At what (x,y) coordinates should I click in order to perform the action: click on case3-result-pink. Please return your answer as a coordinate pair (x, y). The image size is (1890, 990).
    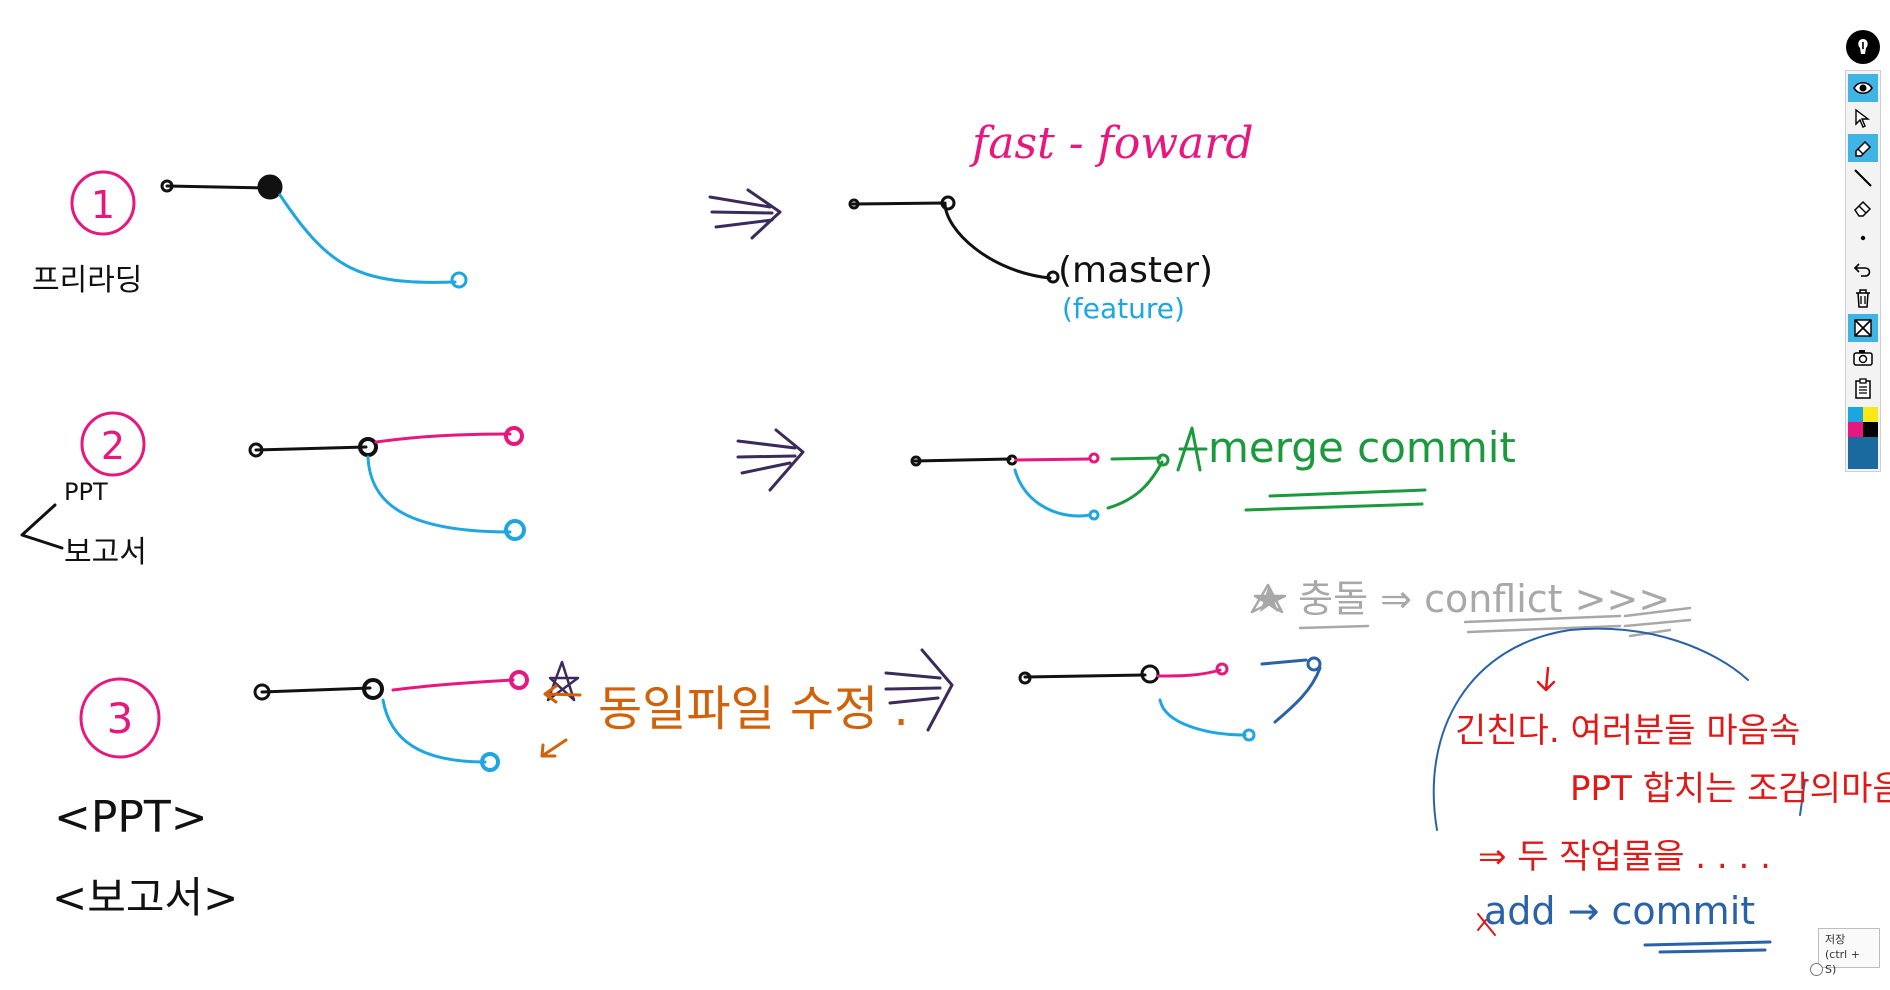
    Looking at the image, I should click on (1189, 673).